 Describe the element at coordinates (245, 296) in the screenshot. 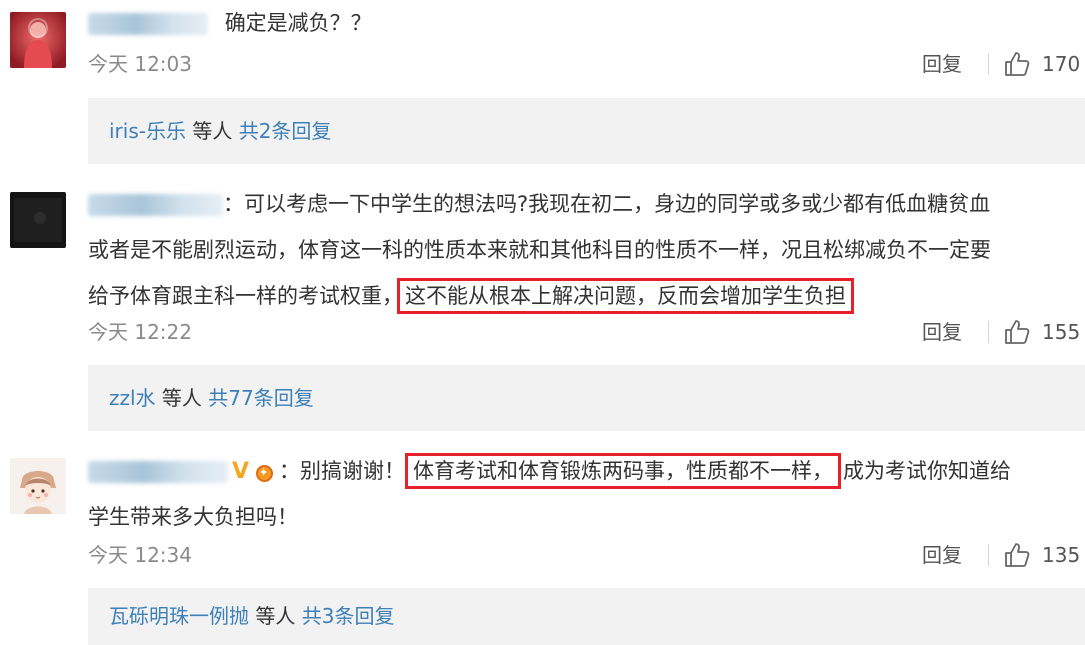

I see `comment-text-line-3: 给予体育跟主科一样的考试权重，` at that location.